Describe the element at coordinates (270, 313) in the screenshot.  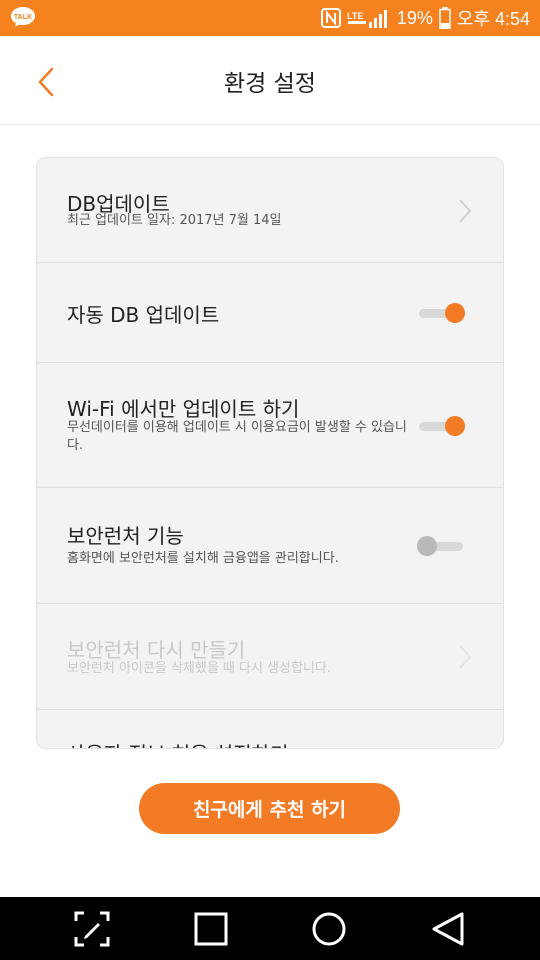
I see `auto-db-update-row: 자동 DB 업데이트` at that location.